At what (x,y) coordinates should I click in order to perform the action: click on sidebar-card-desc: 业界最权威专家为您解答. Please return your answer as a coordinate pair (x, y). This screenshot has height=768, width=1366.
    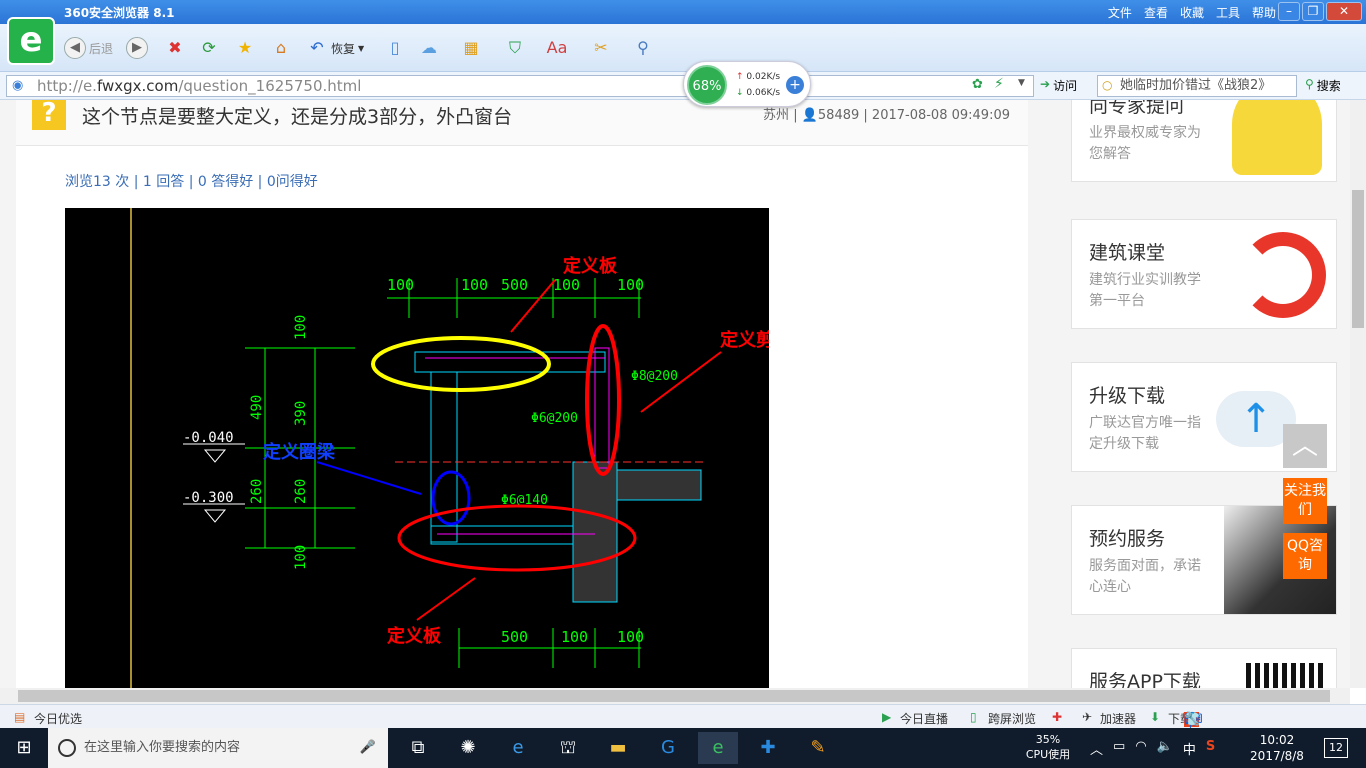
    Looking at the image, I should click on (1145, 143).